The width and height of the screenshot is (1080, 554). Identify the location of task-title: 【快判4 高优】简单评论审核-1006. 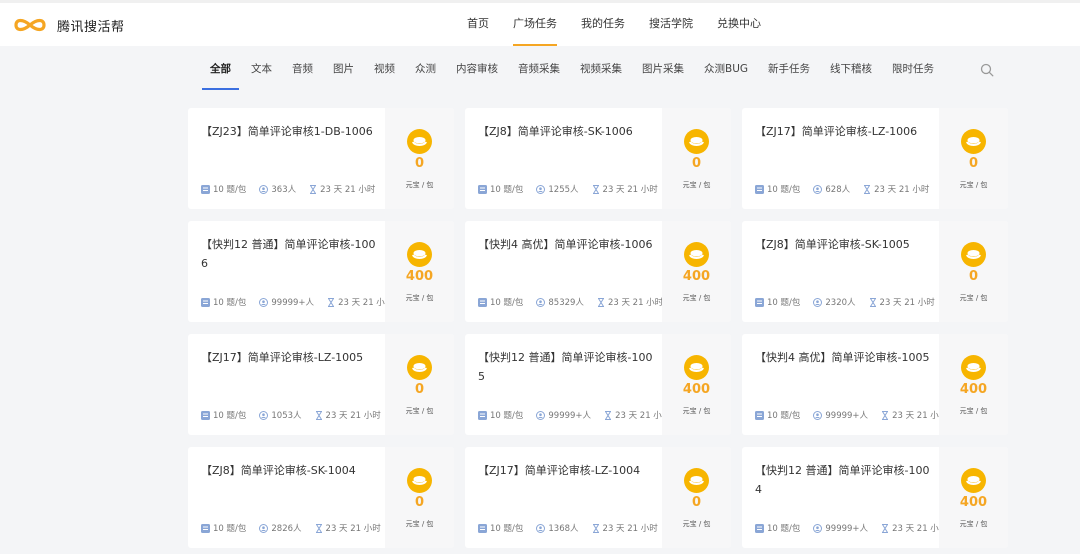
(566, 244).